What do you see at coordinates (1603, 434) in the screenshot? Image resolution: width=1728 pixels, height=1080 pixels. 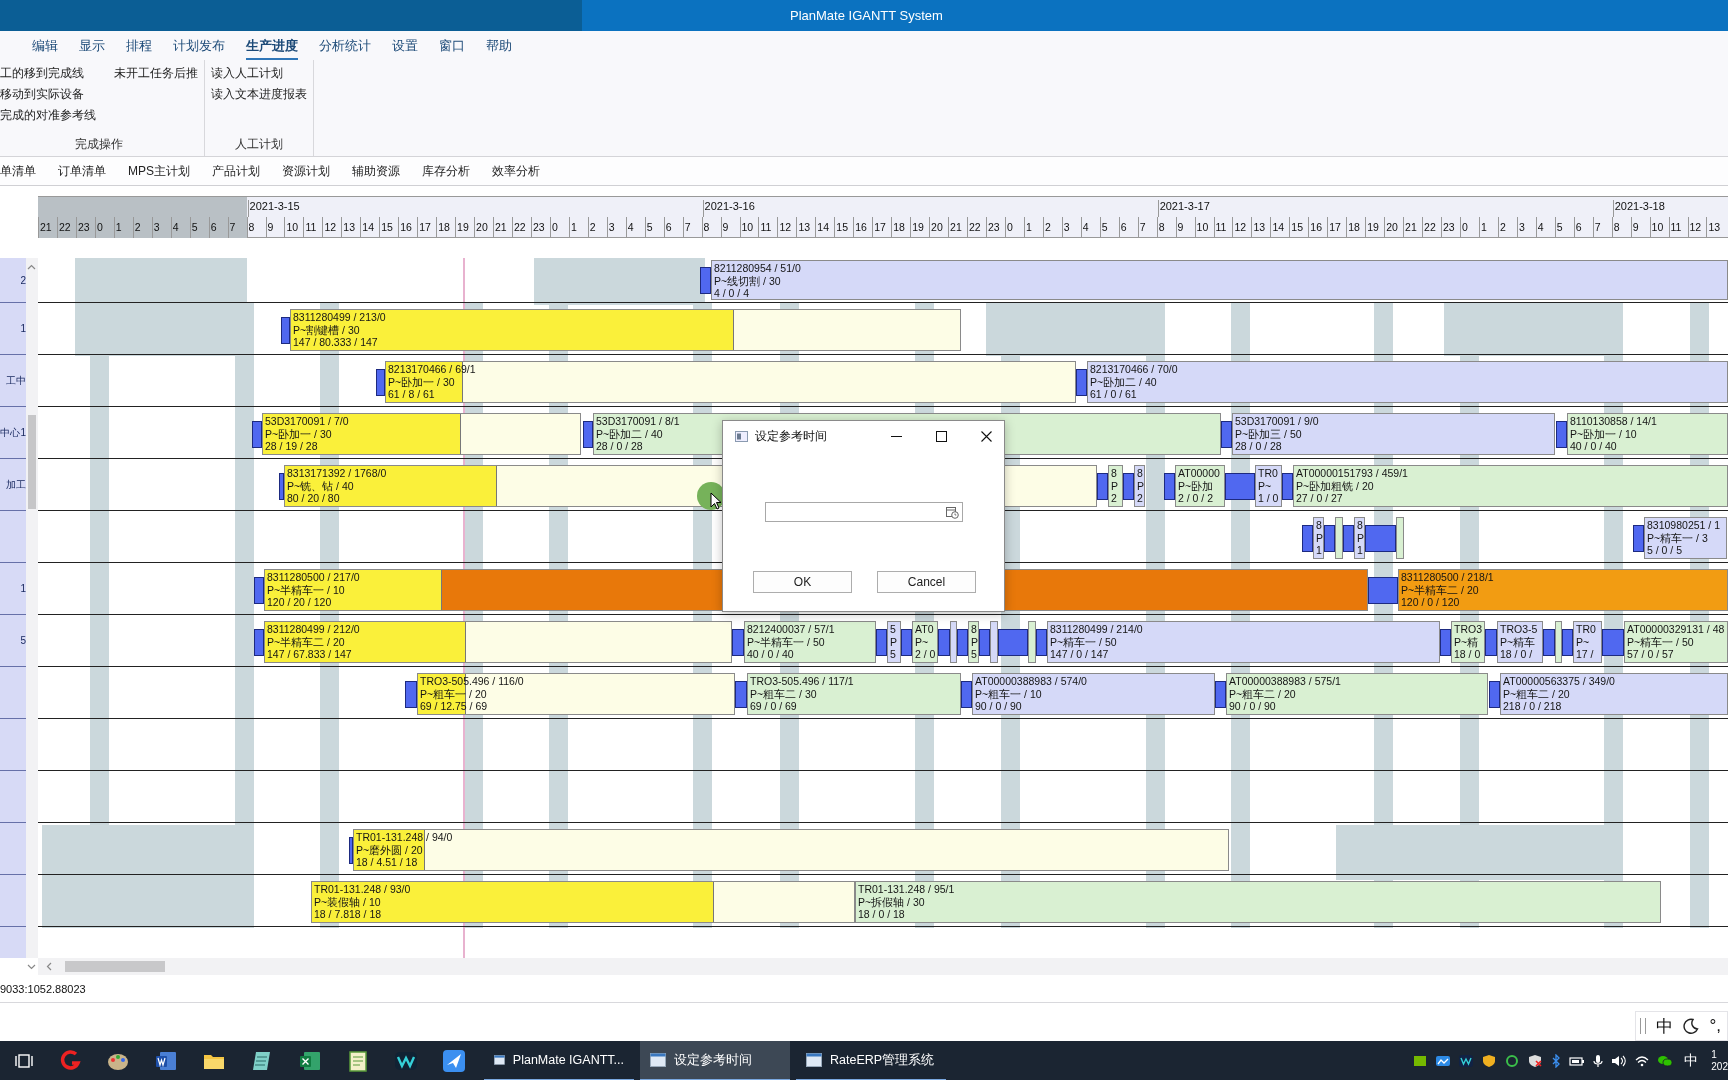 I see `task-label: P~卧加一 / 10` at bounding box center [1603, 434].